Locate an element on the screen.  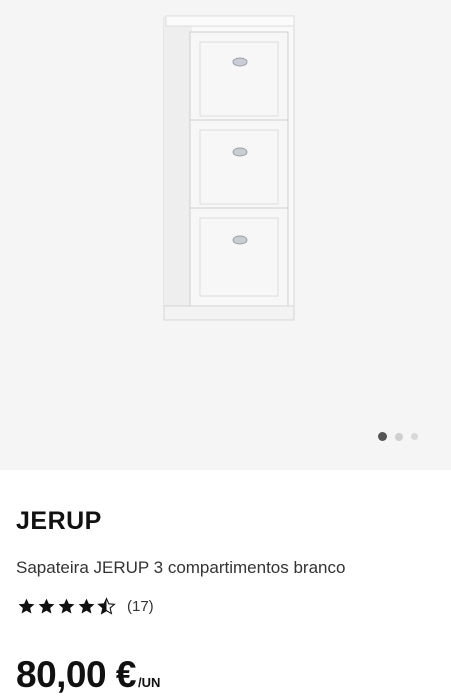
carousel-indicators is located at coordinates (398, 436).